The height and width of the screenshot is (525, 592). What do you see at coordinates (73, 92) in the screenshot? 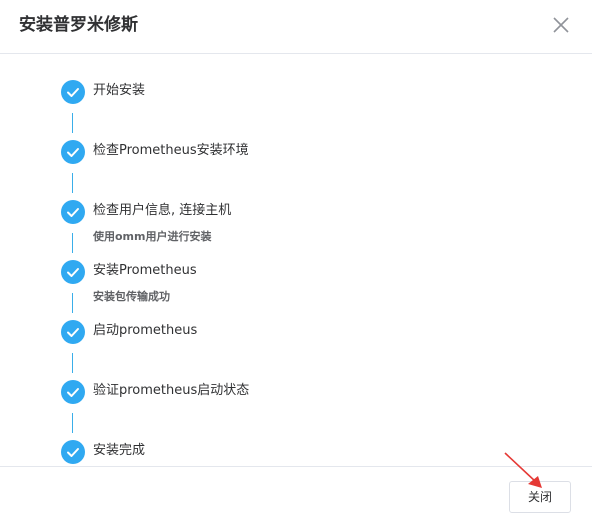
I see `step-1-check-icon` at bounding box center [73, 92].